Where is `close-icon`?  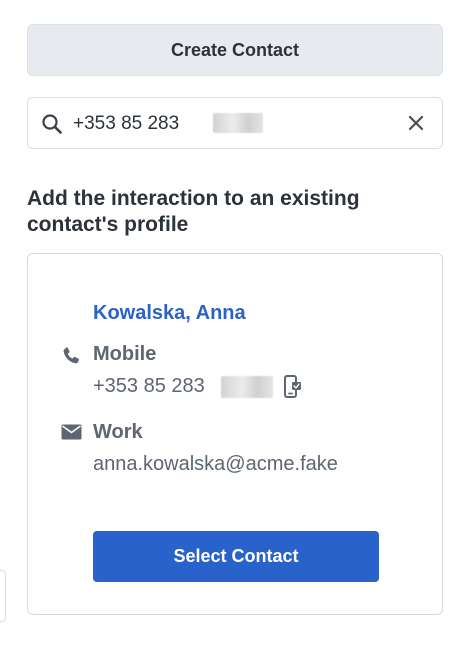
close-icon is located at coordinates (416, 123).